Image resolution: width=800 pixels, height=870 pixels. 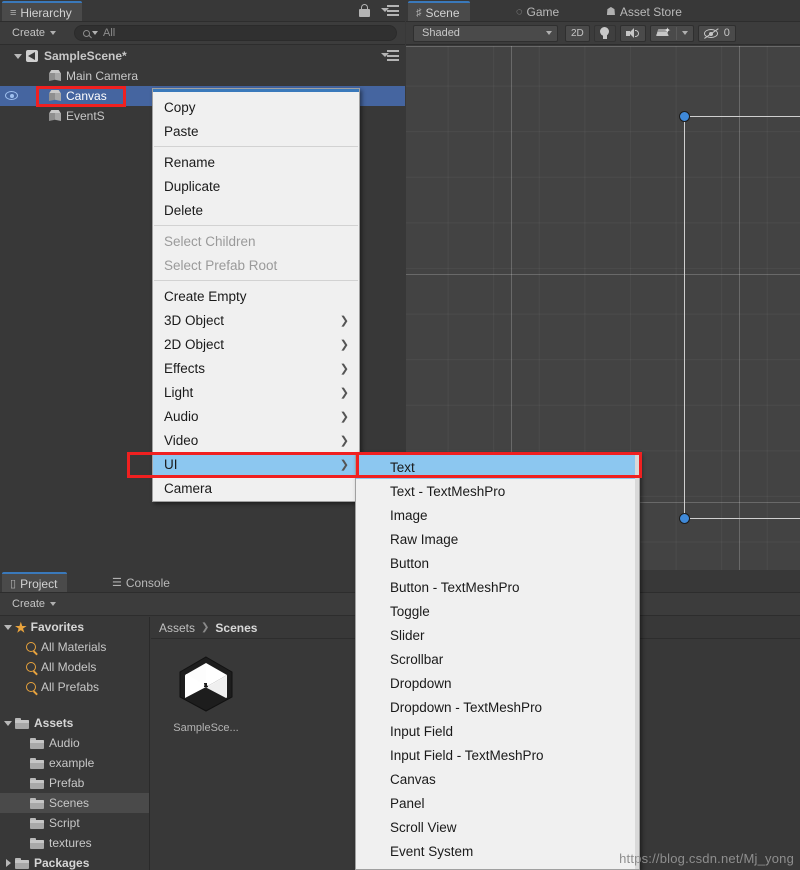 What do you see at coordinates (70, 687) in the screenshot?
I see `tree-item-label: All Prefabs` at bounding box center [70, 687].